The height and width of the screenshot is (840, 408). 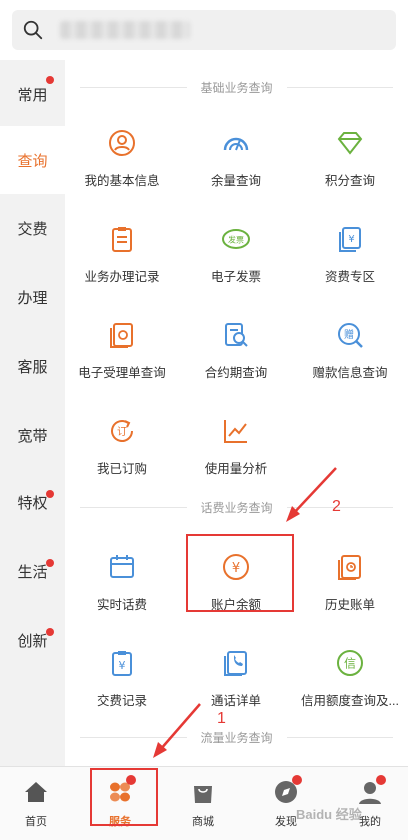 I want to click on search-placeholder, so click(x=125, y=30).